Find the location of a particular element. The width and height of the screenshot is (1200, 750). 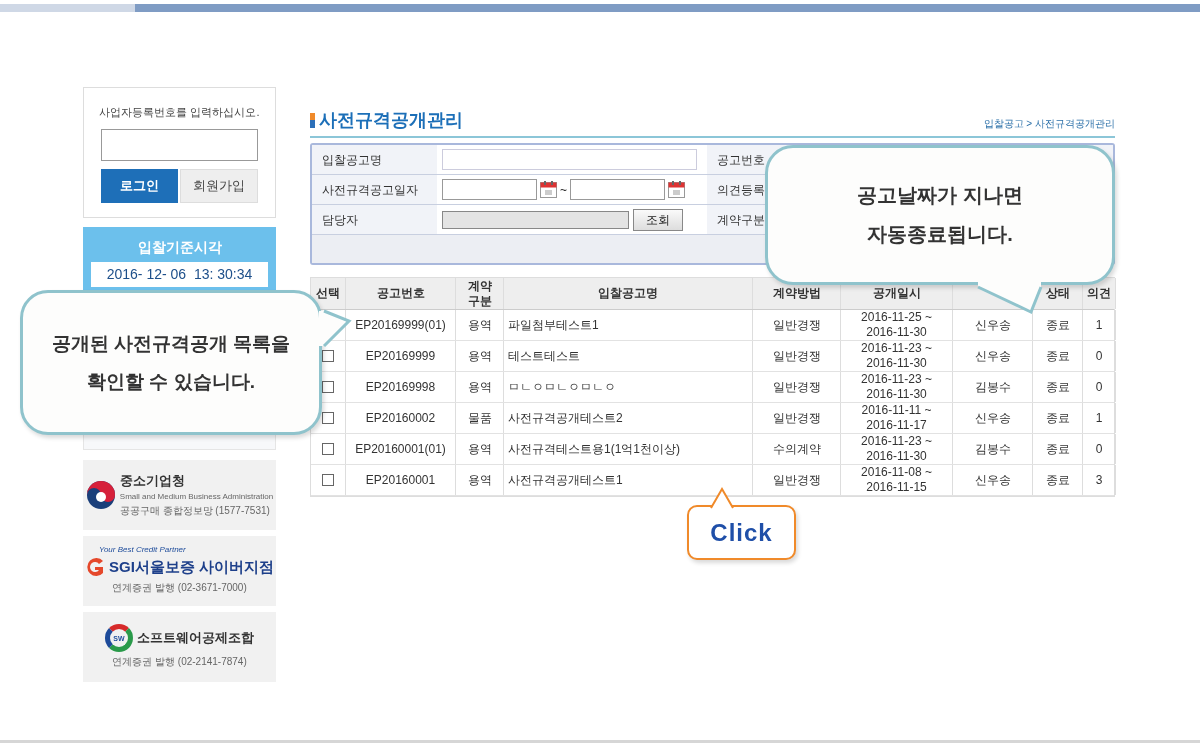

table-cell: EP20160001 is located at coordinates (401, 480).